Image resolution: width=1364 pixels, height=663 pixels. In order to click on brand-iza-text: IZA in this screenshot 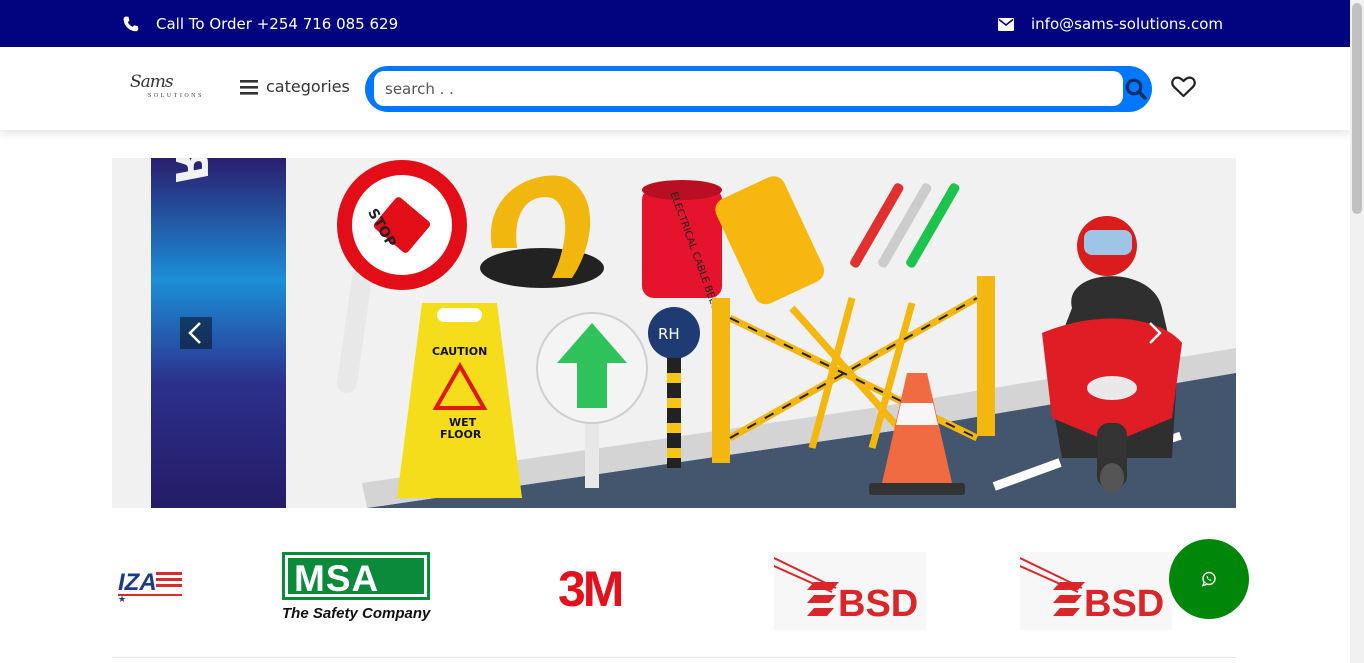, I will do `click(137, 582)`.